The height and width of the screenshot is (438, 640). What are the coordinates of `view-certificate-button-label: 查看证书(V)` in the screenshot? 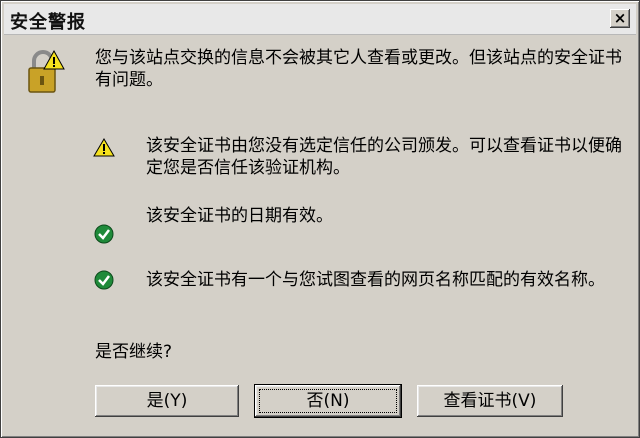 It's located at (490, 401).